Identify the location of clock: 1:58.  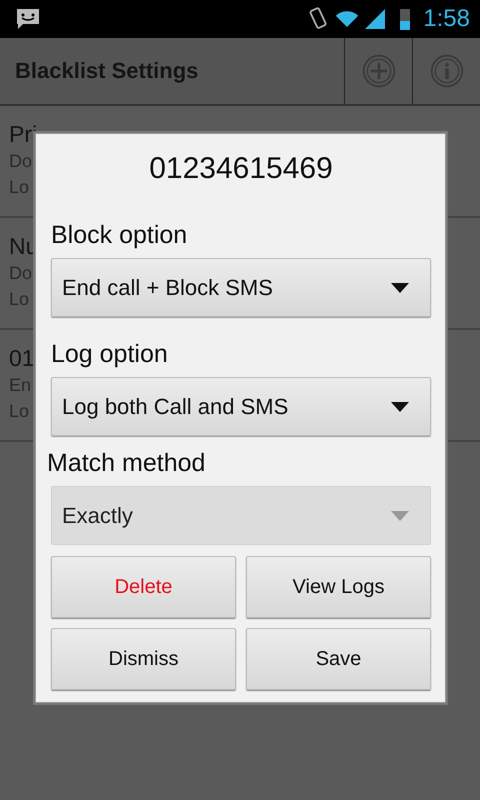
(446, 19).